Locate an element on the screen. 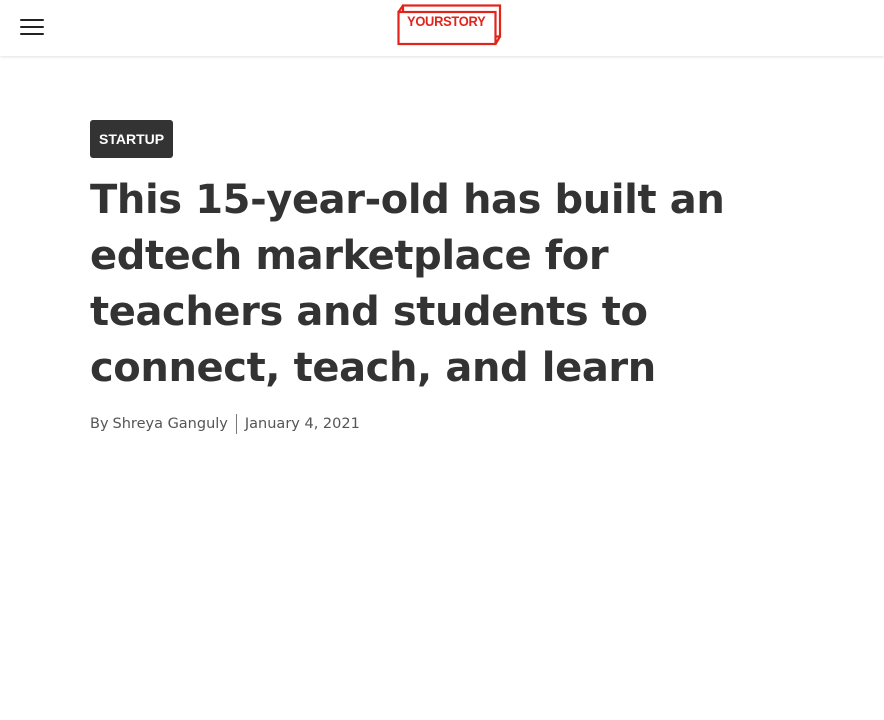 The height and width of the screenshot is (720, 884). site-header: YOURSTORY is located at coordinates (442, 28).